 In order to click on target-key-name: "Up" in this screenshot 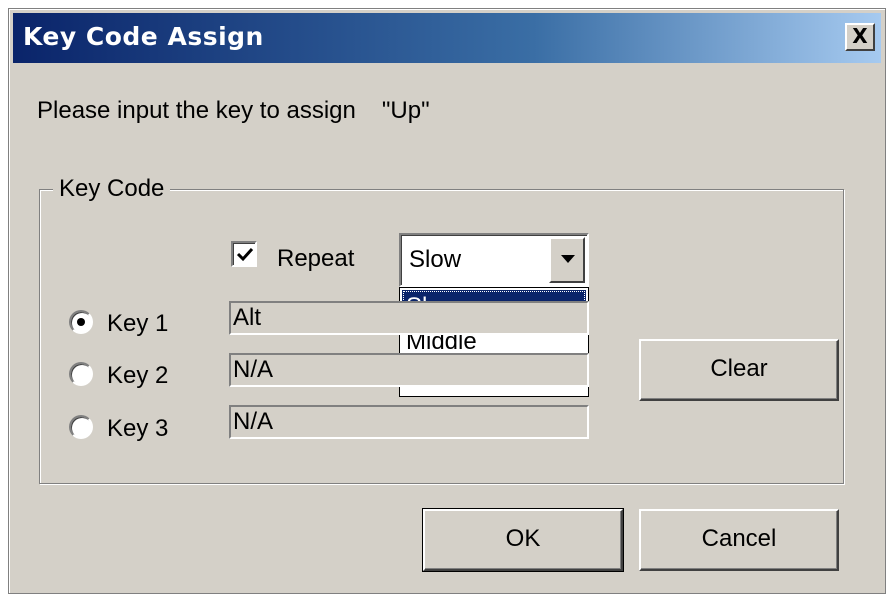, I will do `click(405, 110)`.